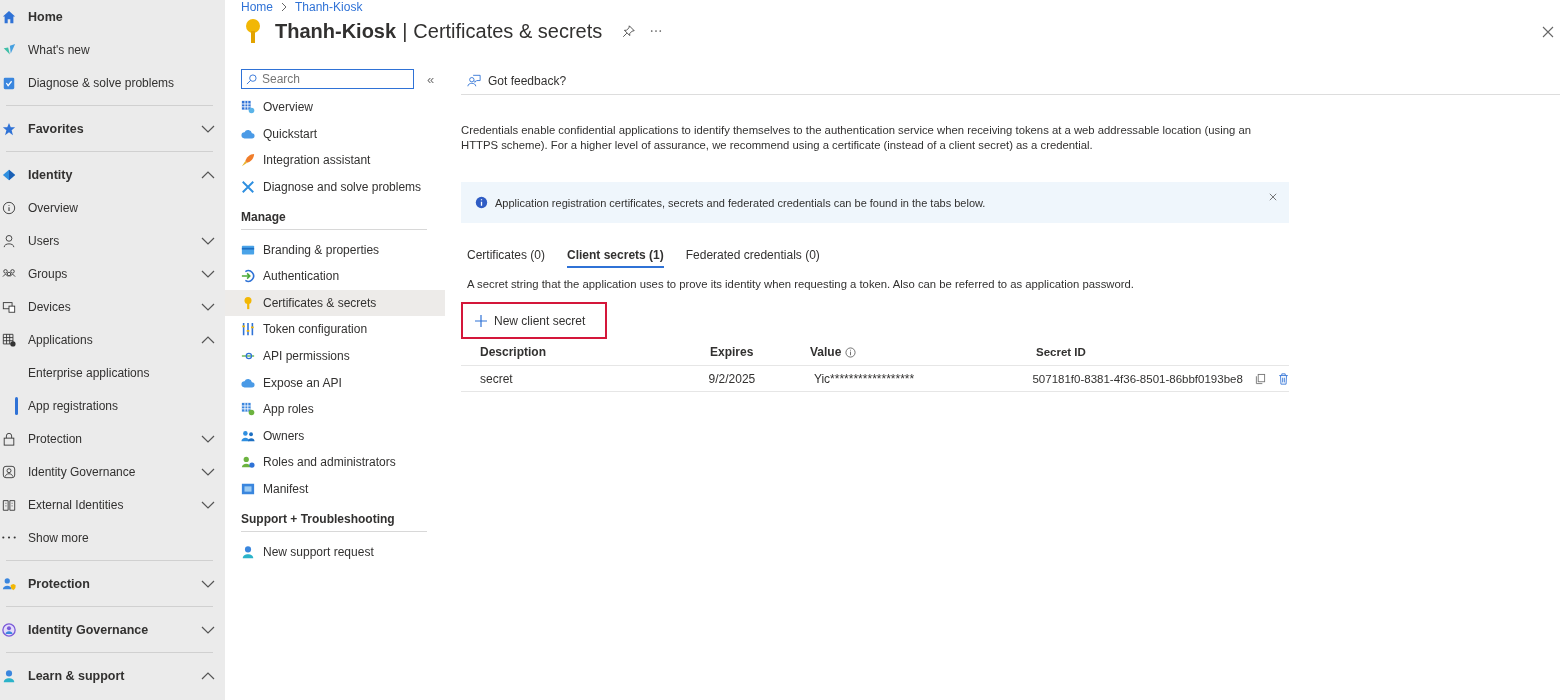 This screenshot has width=1560, height=700. I want to click on delete-icon, so click(1283, 378).